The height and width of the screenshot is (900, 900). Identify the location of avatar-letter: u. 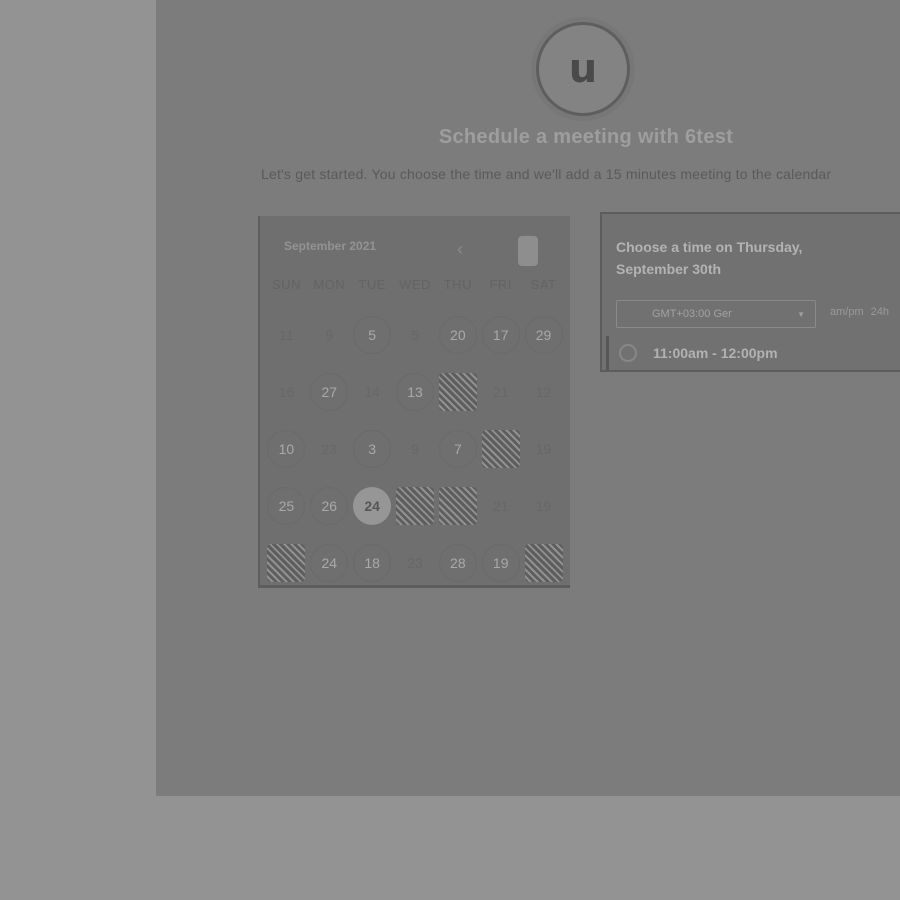
(583, 69).